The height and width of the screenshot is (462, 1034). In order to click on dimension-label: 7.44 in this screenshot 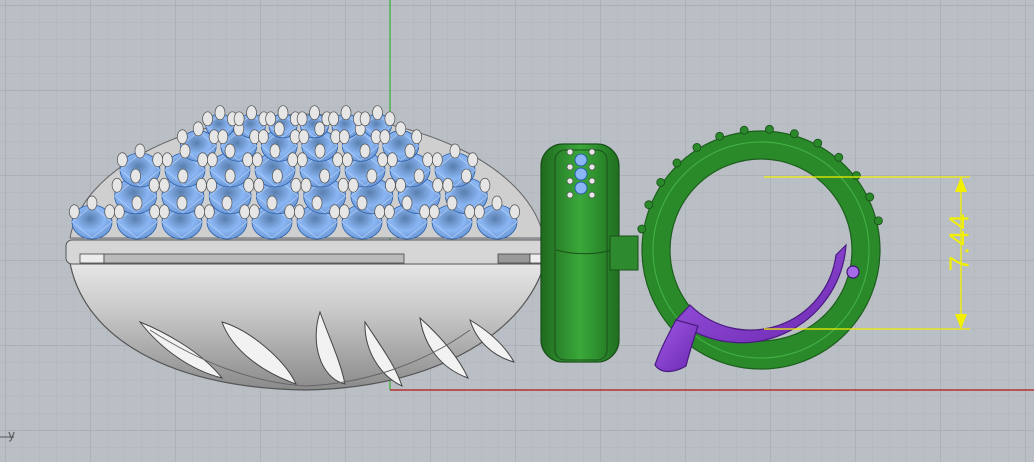, I will do `click(959, 242)`.